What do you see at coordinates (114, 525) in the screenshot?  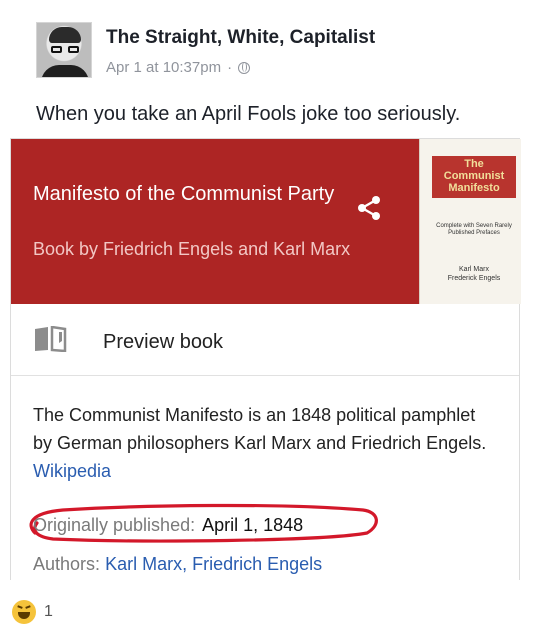 I see `published-label: Originally published:` at bounding box center [114, 525].